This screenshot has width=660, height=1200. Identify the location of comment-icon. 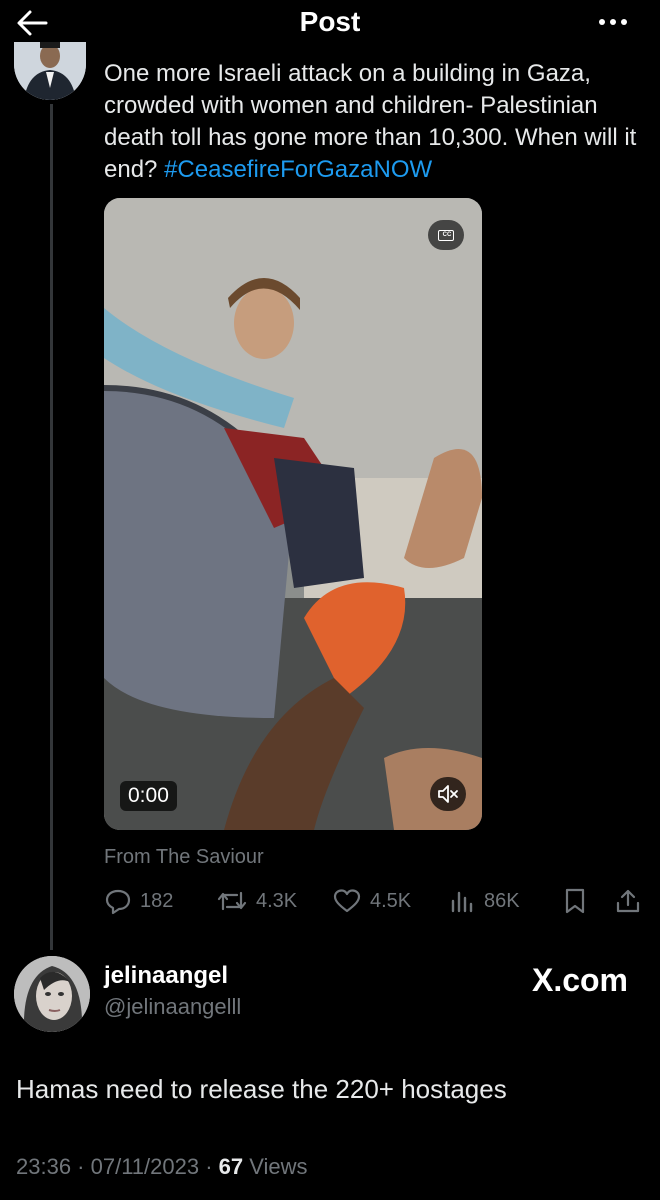
(118, 902).